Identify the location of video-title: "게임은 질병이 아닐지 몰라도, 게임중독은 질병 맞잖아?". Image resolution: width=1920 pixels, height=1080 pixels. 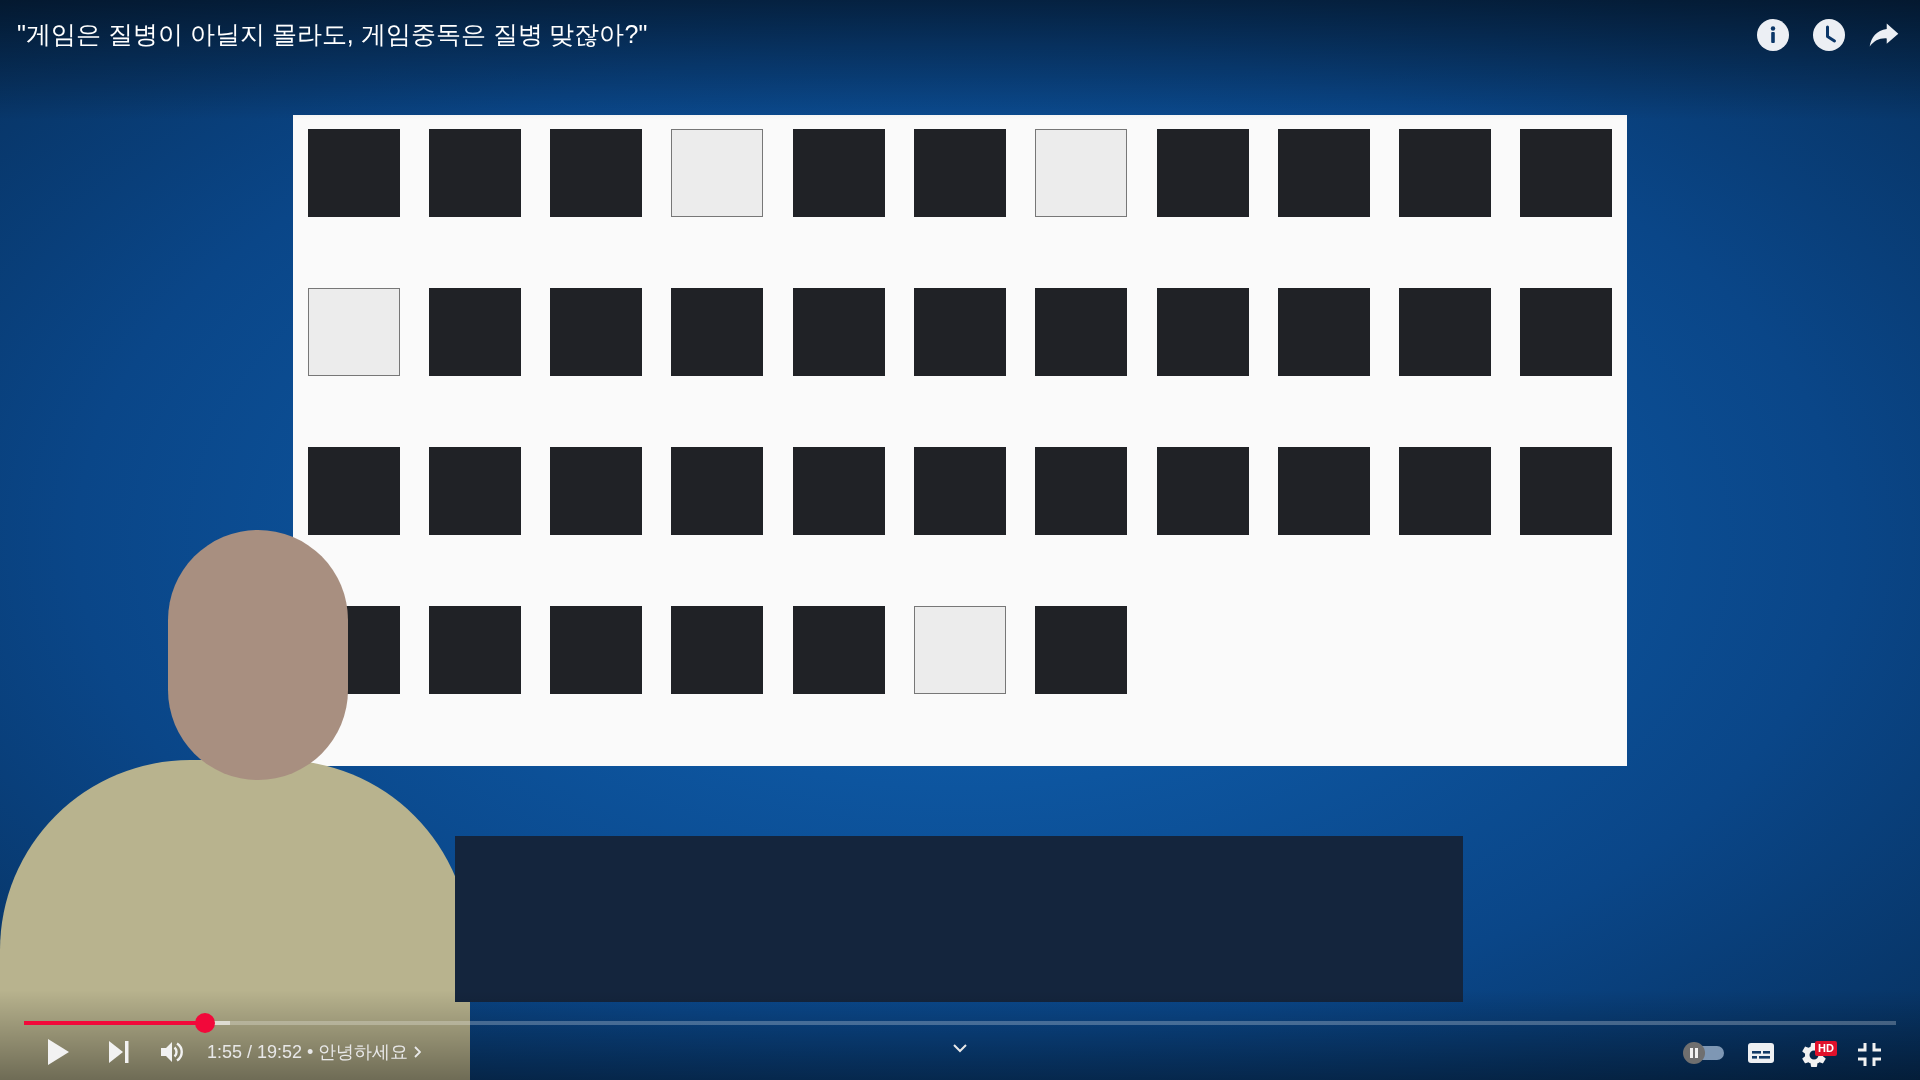
(332, 34).